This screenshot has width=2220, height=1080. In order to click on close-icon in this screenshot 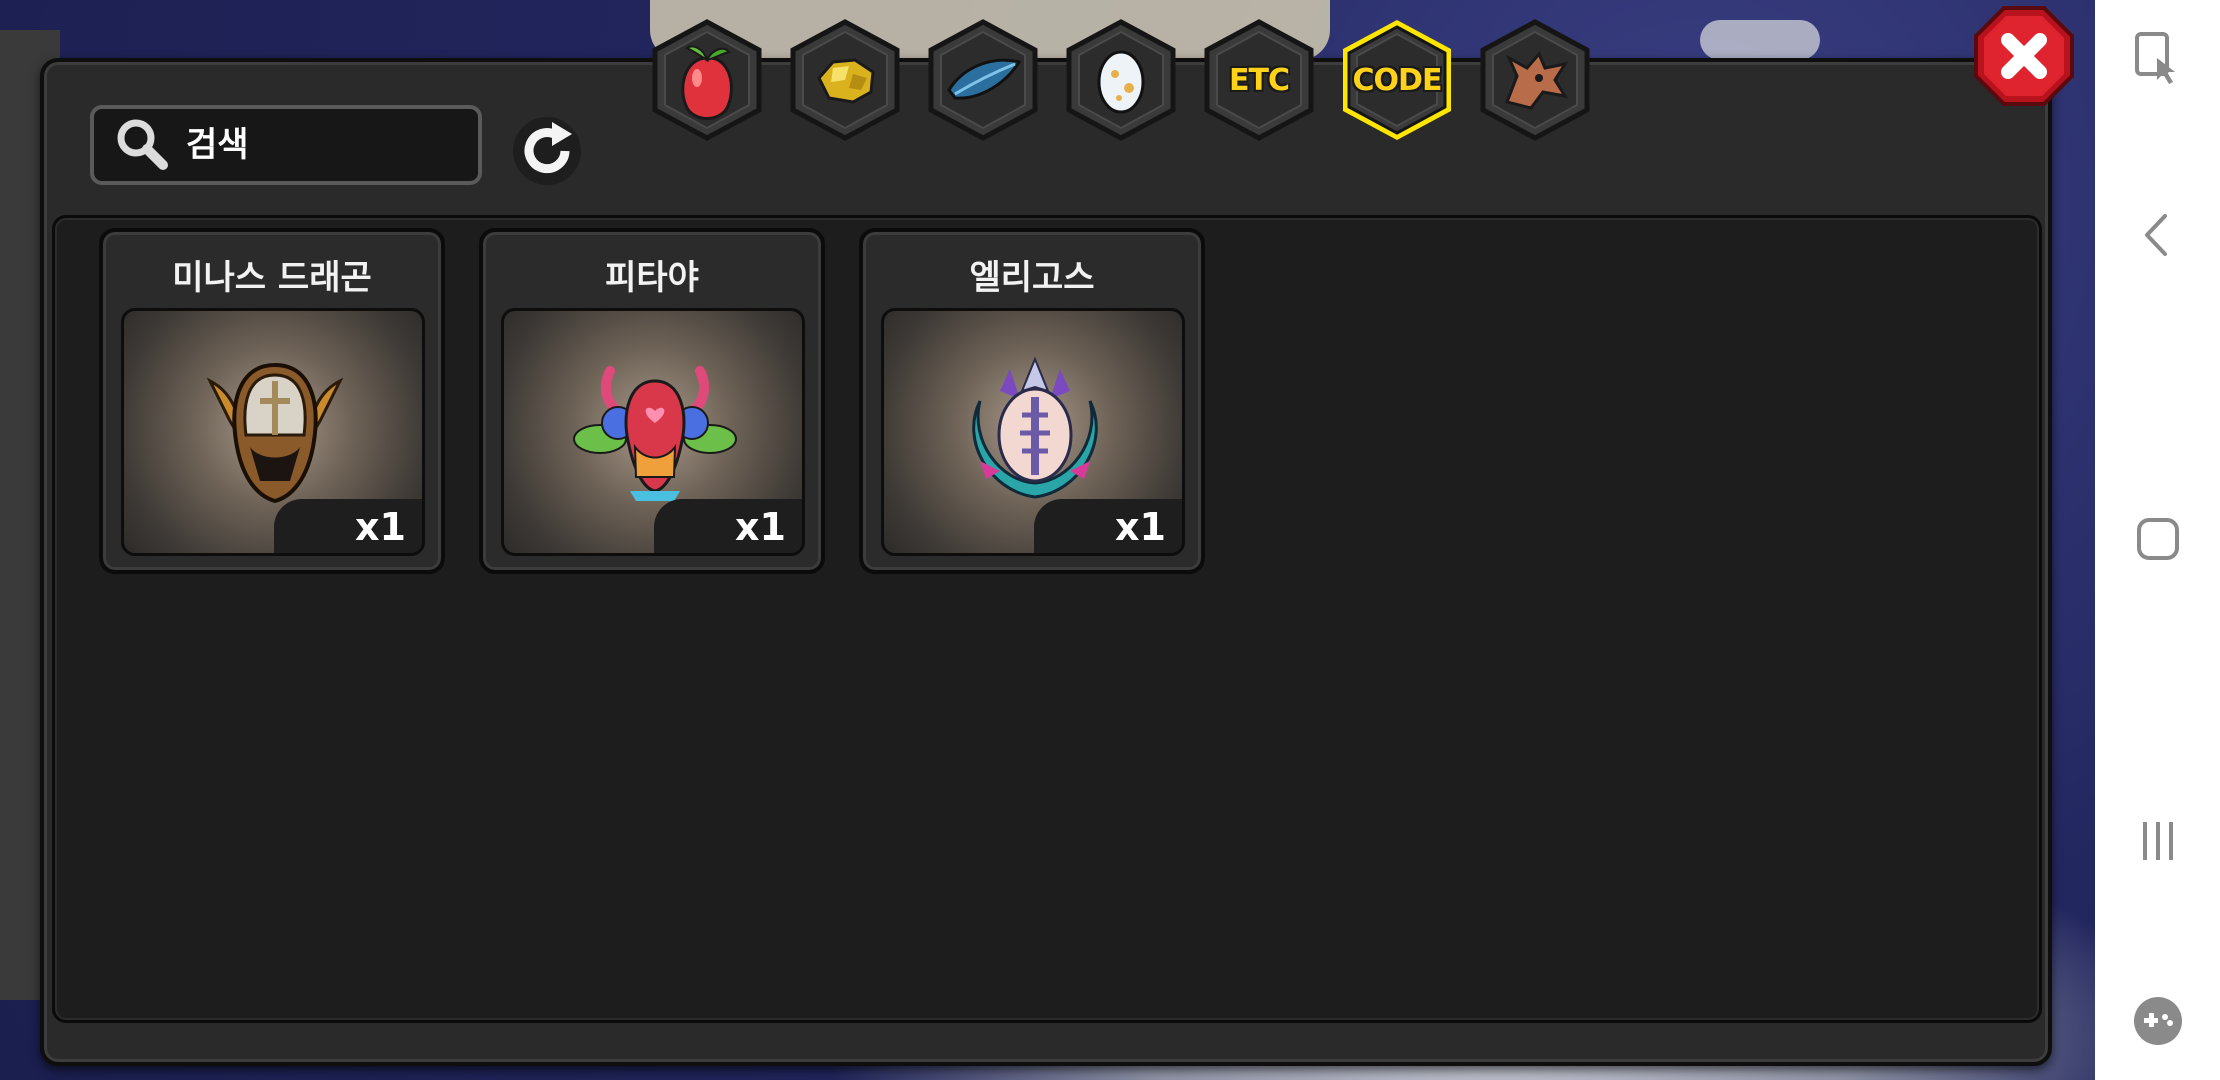, I will do `click(2024, 56)`.